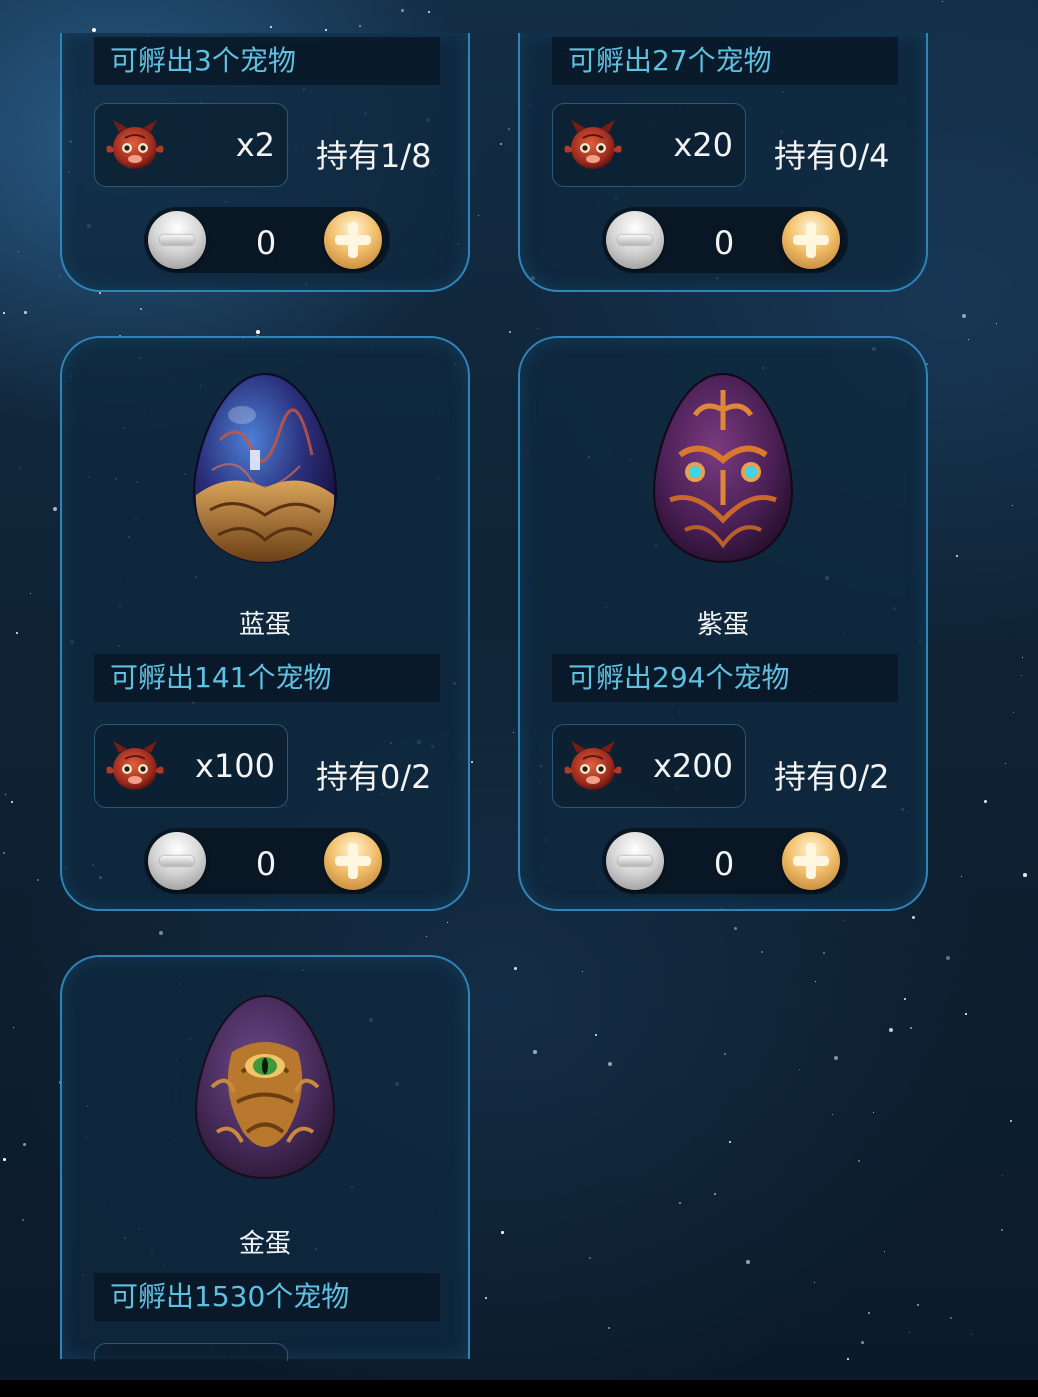 This screenshot has width=1038, height=1397. I want to click on egg-name: 蓝蛋, so click(264, 625).